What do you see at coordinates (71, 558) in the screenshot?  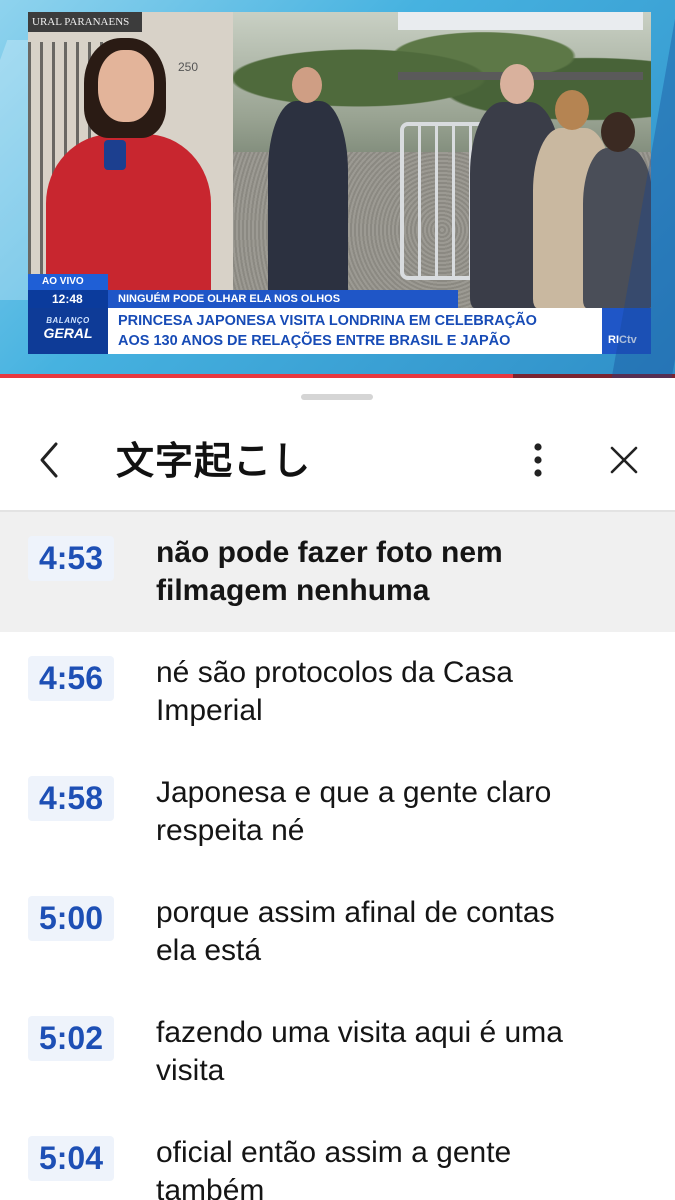 I see `timestamp-button: 4:53` at bounding box center [71, 558].